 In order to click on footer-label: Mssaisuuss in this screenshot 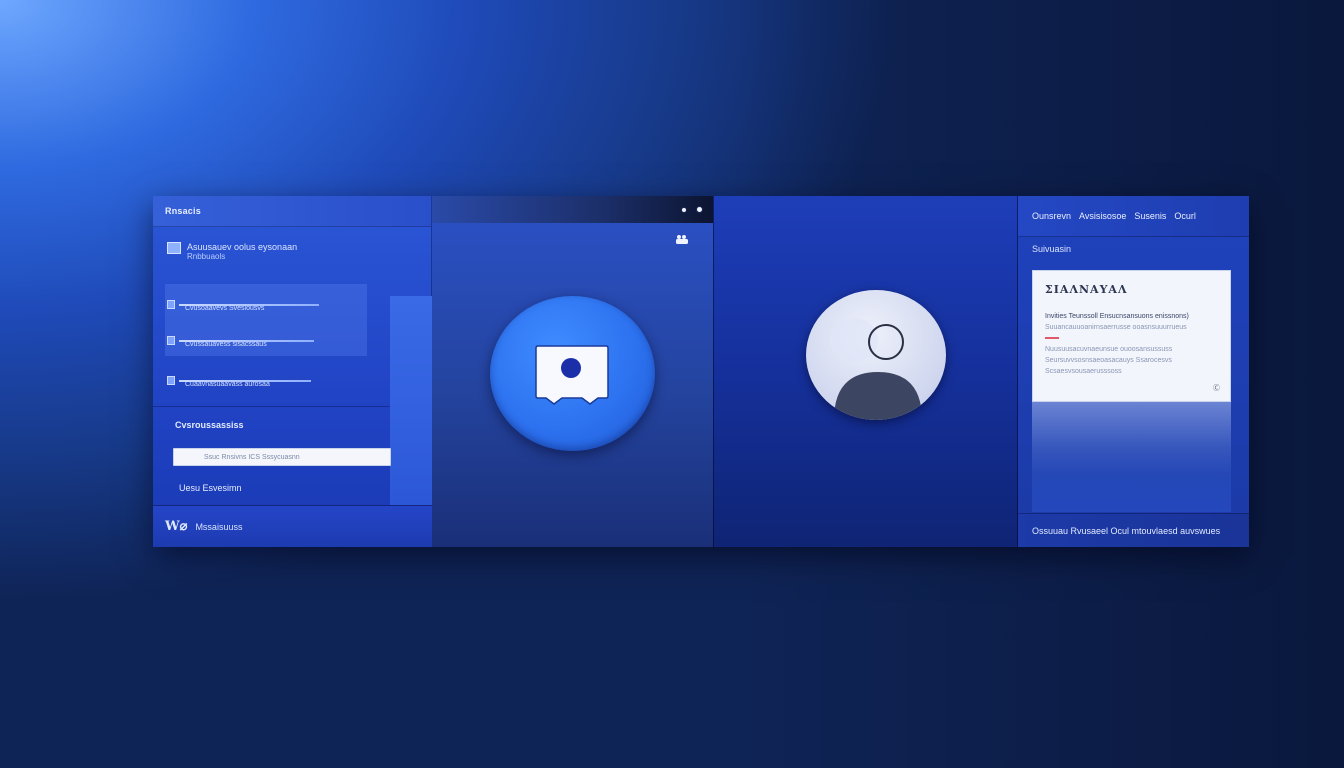, I will do `click(218, 527)`.